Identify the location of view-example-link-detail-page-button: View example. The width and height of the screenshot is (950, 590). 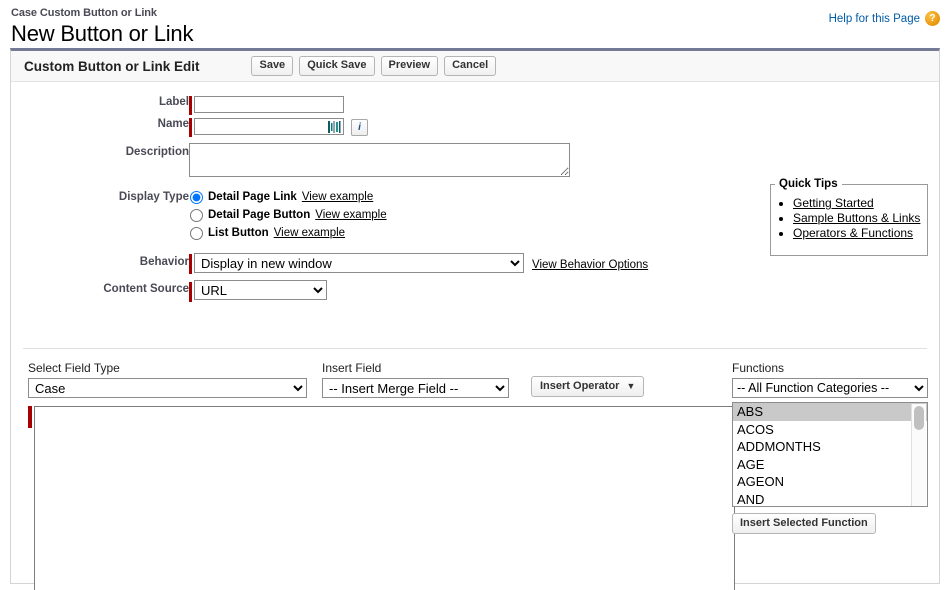
(350, 215).